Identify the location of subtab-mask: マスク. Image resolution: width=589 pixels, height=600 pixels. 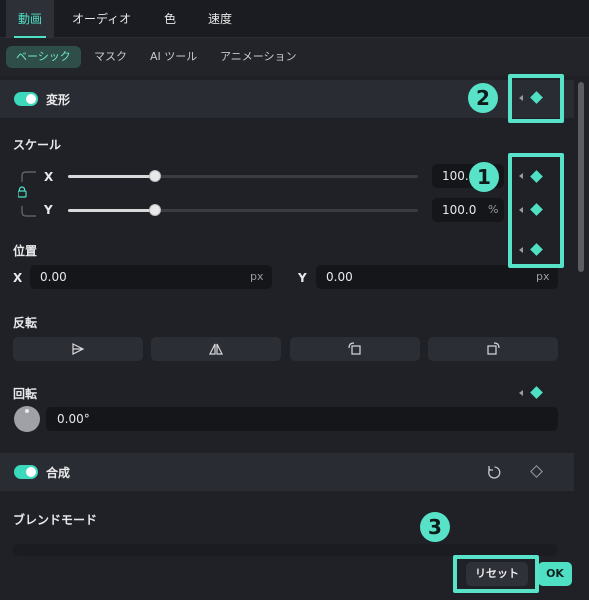
(110, 57).